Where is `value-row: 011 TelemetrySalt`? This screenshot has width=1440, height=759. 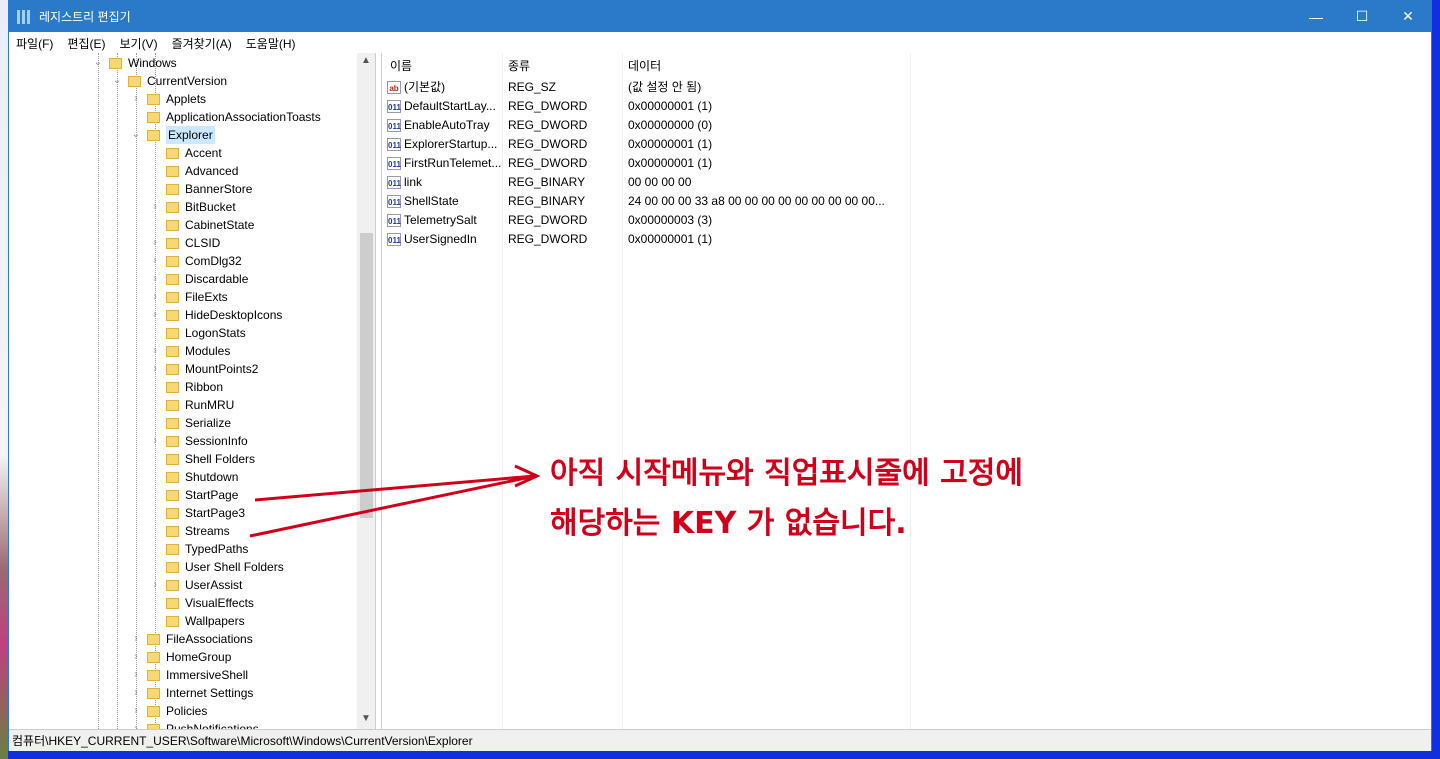 value-row: 011 TelemetrySalt is located at coordinates (432, 220).